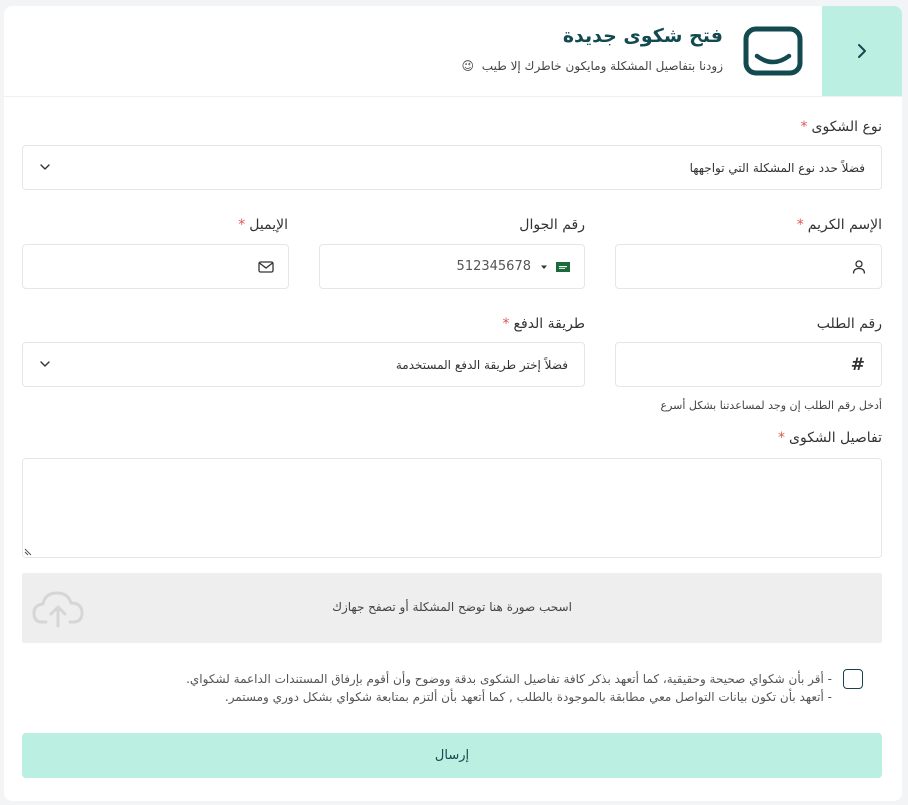 This screenshot has width=908, height=805. Describe the element at coordinates (857, 364) in the screenshot. I see `hash-icon: #` at that location.